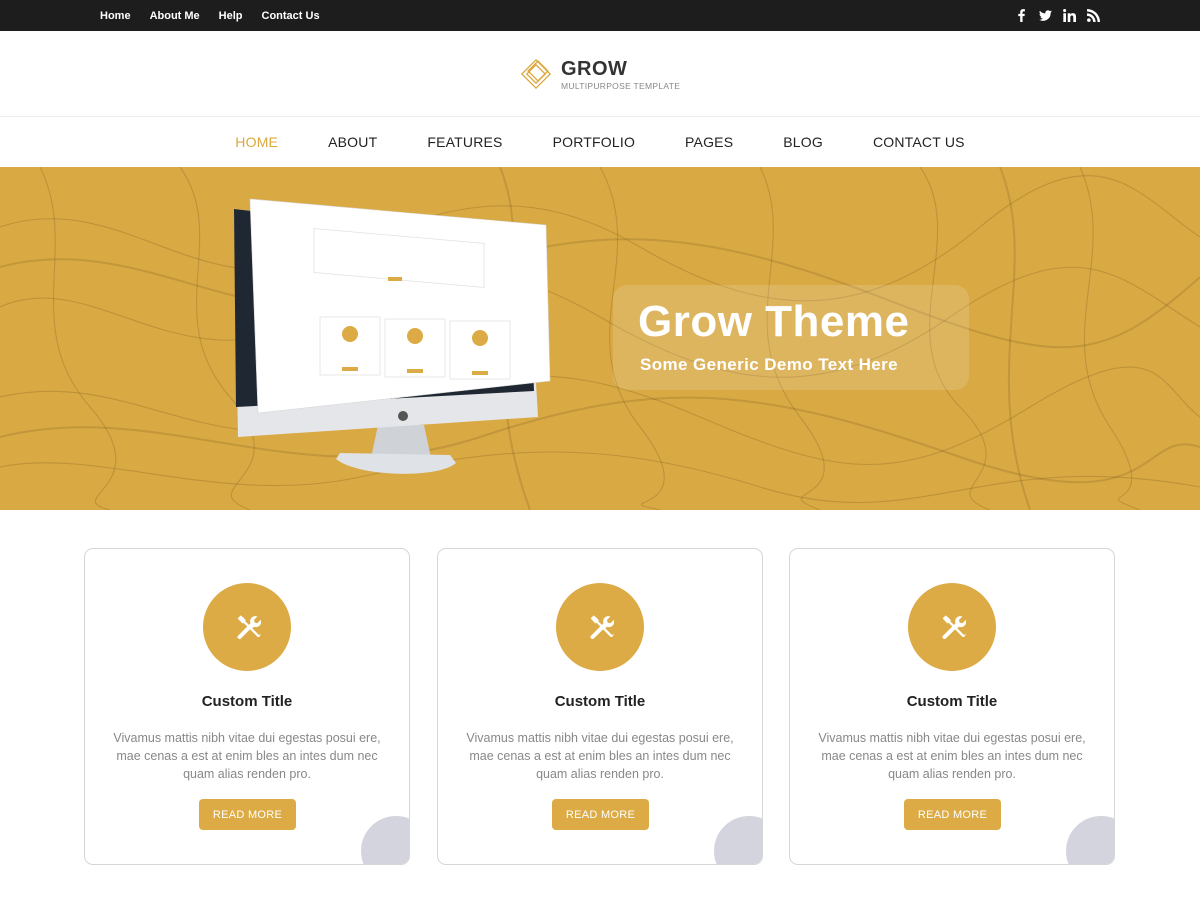 The image size is (1200, 900). What do you see at coordinates (536, 74) in the screenshot?
I see `diamond-logo-icon` at bounding box center [536, 74].